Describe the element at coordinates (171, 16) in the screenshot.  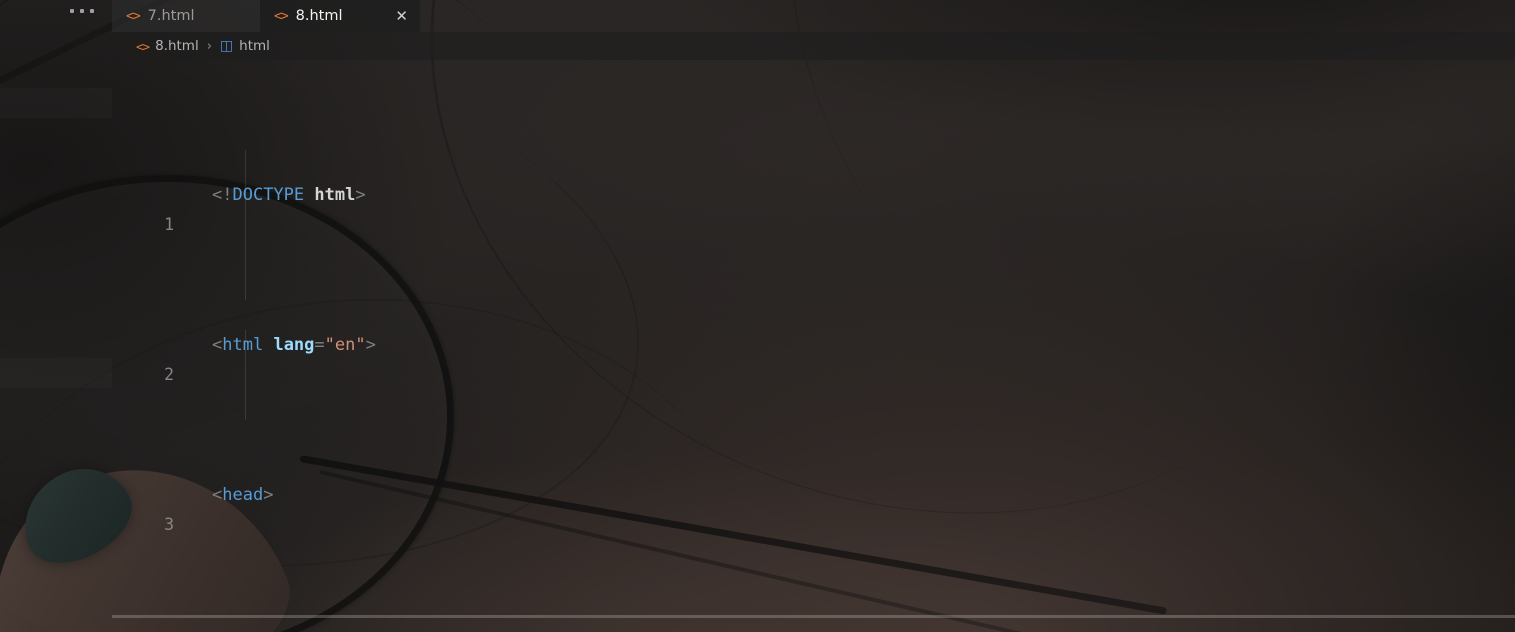
I see `tab-label: 7.html` at that location.